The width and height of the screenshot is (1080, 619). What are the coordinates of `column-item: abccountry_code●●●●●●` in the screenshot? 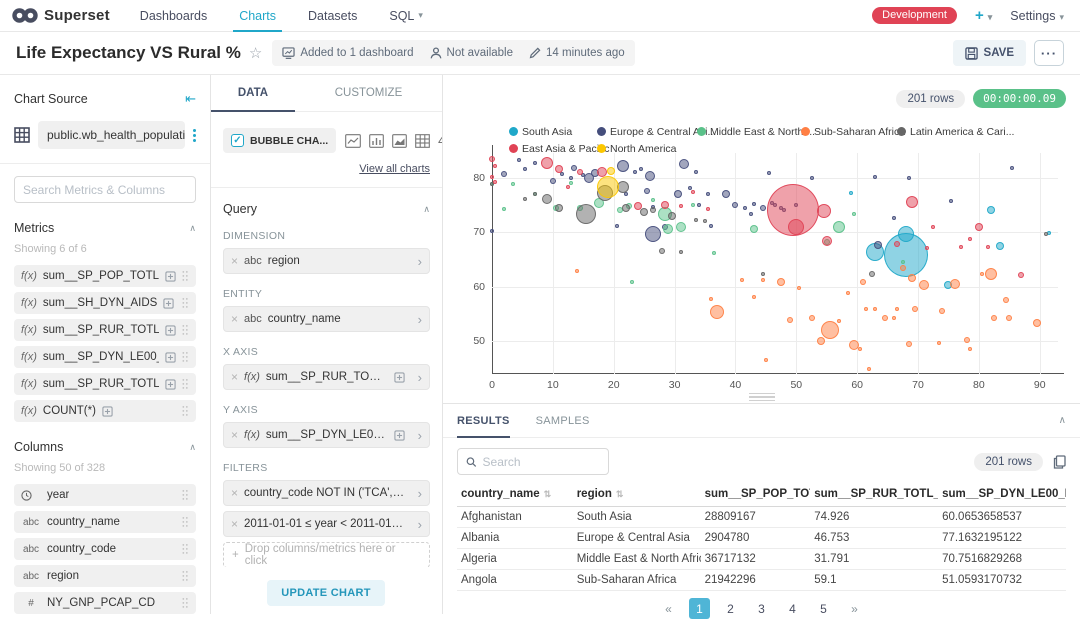 It's located at (105, 549).